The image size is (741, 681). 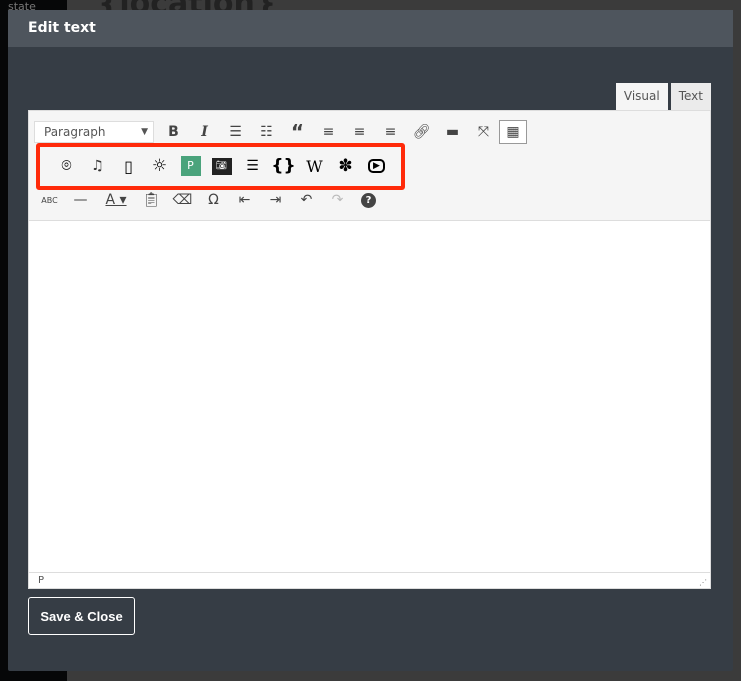 What do you see at coordinates (370, 28) in the screenshot?
I see `modal-title: Edit text` at bounding box center [370, 28].